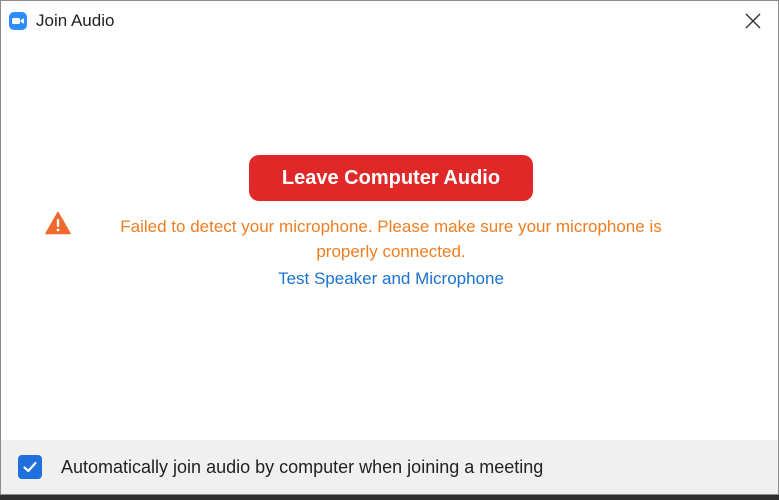  Describe the element at coordinates (391, 279) in the screenshot. I see `test-speaker-microphone-link: Test Speaker and Microphone` at that location.